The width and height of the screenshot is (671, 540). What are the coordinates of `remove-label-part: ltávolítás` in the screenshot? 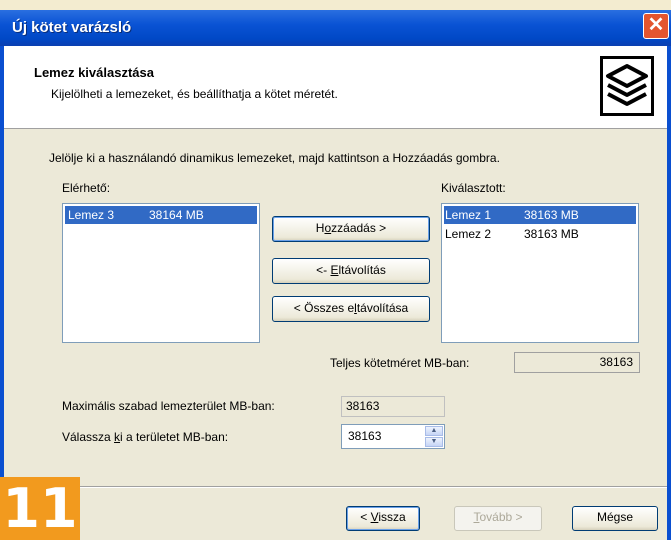 It's located at (362, 270).